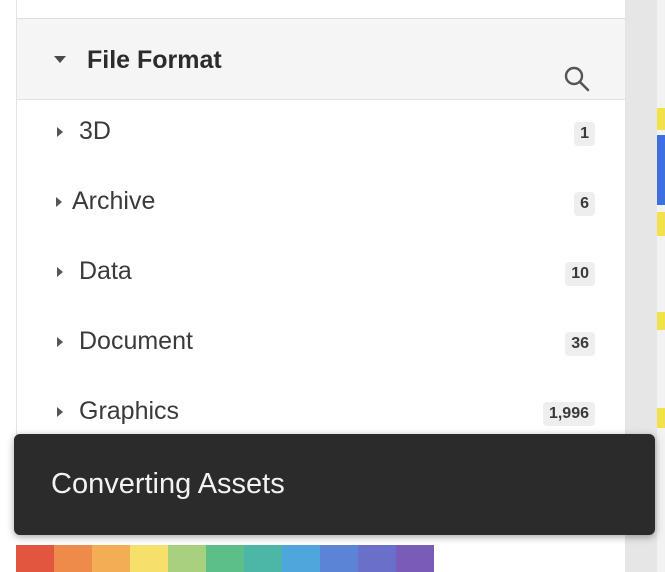 The image size is (665, 572). What do you see at coordinates (95, 131) in the screenshot?
I see `list-item-label: 3D` at bounding box center [95, 131].